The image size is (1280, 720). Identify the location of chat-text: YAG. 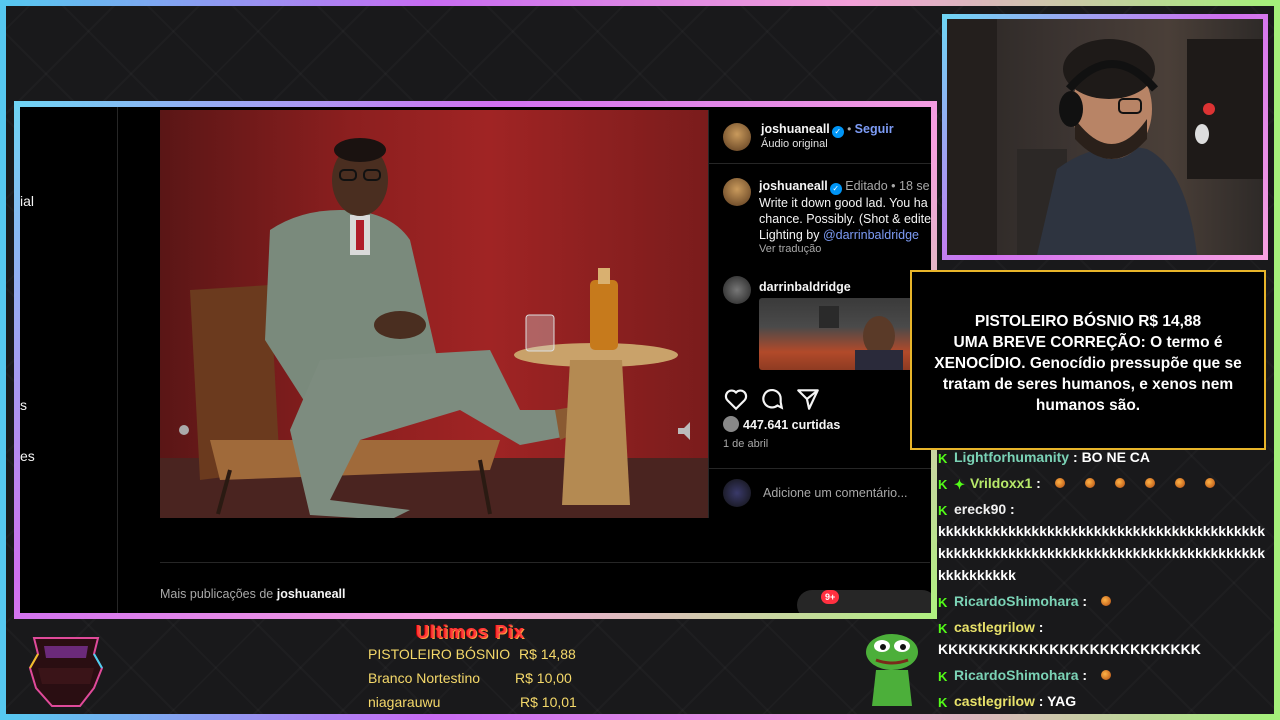
(1062, 701).